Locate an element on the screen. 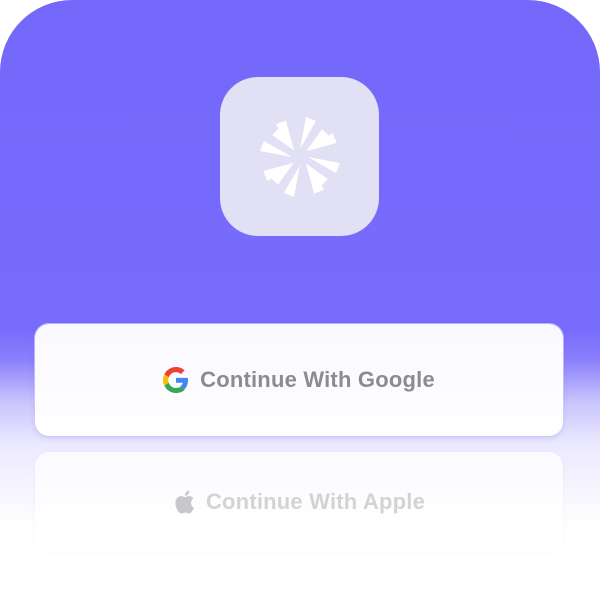 This screenshot has width=600, height=600. apple-logo-icon is located at coordinates (184, 502).